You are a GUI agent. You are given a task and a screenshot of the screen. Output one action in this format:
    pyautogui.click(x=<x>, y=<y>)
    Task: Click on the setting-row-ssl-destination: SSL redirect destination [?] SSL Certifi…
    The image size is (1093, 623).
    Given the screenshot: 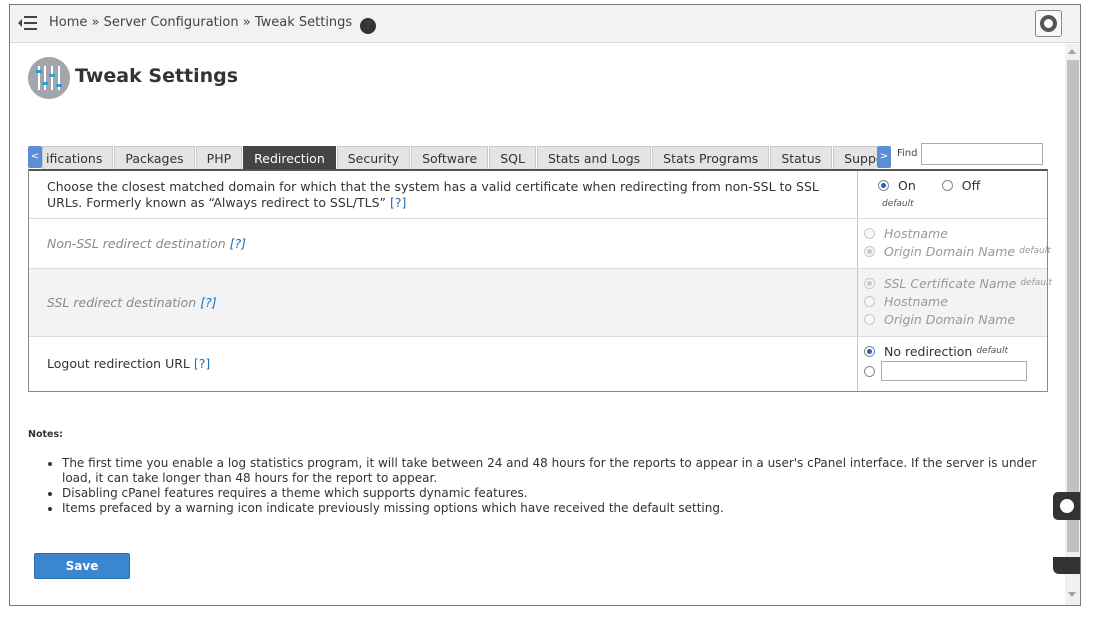 What is the action you would take?
    pyautogui.click(x=540, y=303)
    